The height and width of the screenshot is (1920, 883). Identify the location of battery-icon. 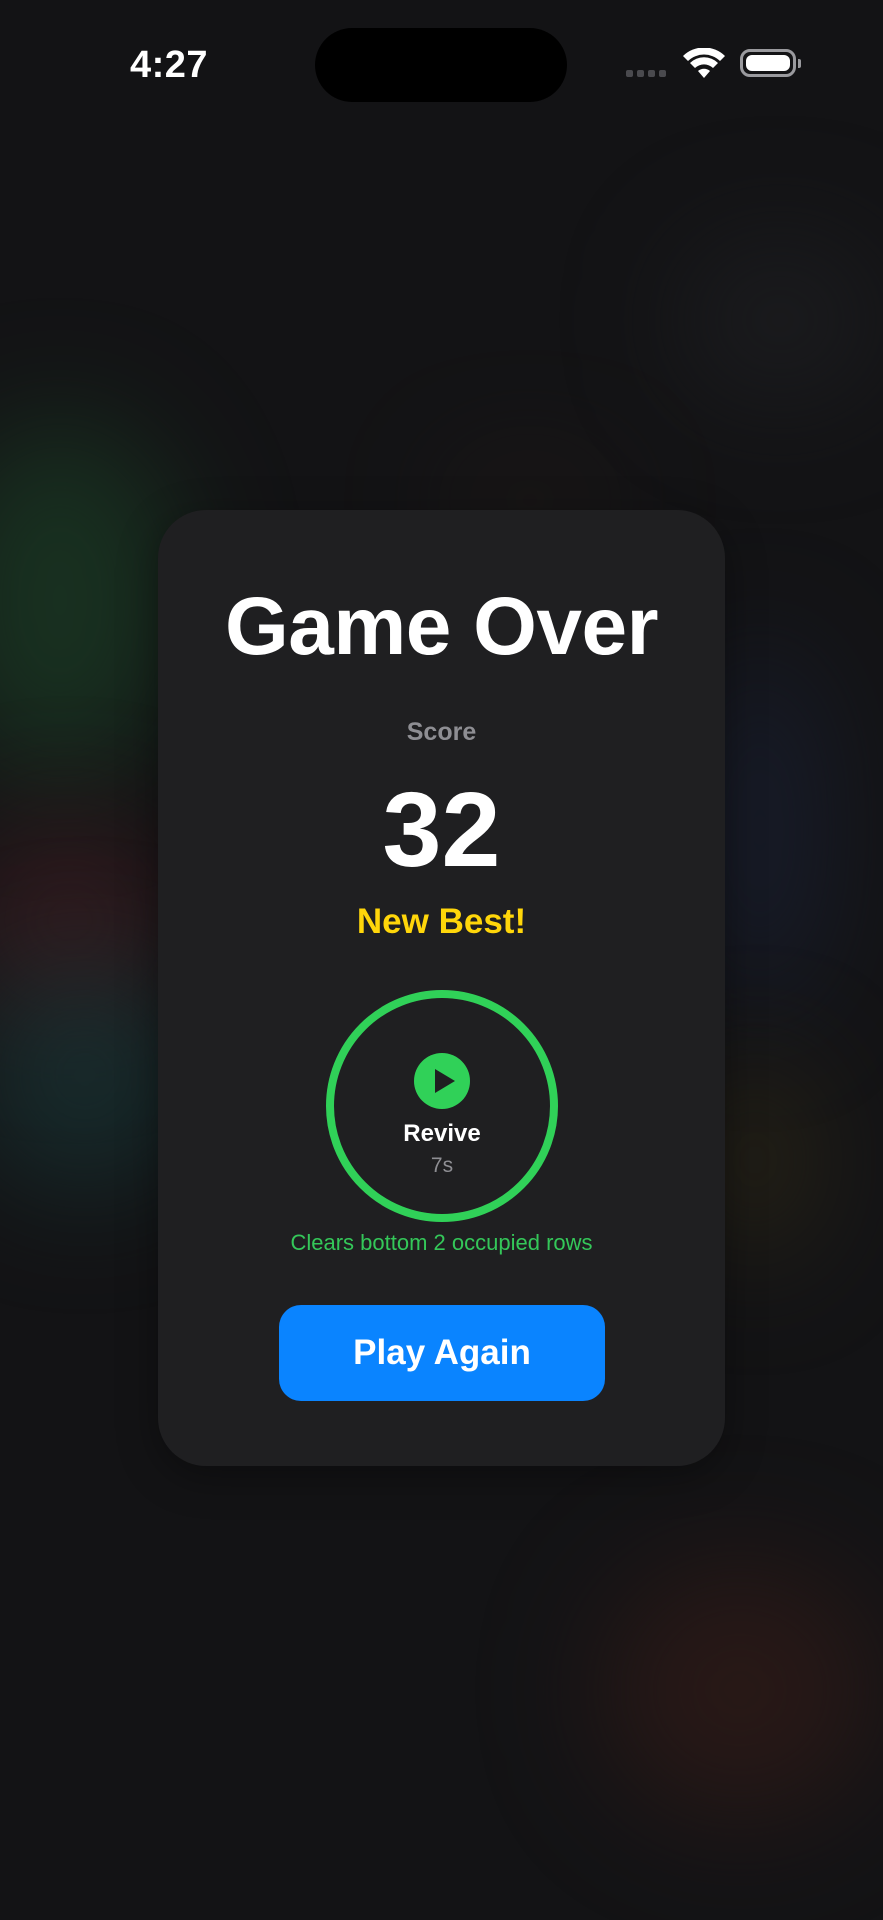
(770, 63).